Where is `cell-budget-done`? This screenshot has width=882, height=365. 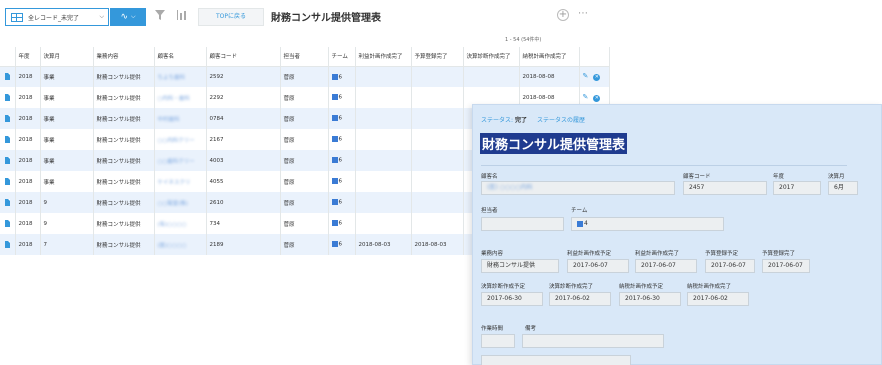
cell-budget-done is located at coordinates (437, 202).